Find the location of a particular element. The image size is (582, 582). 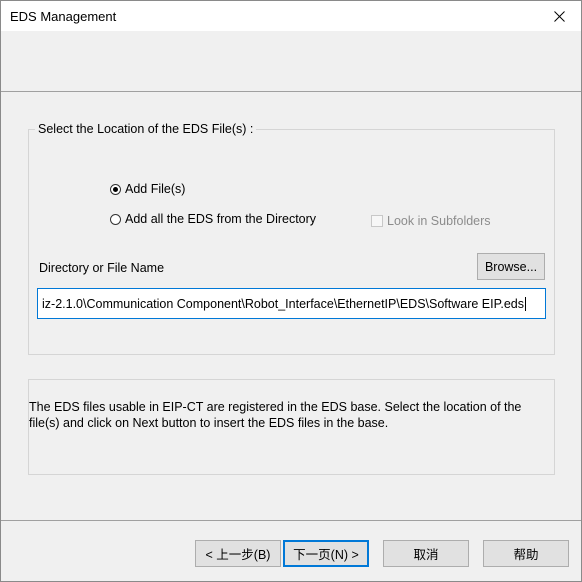

footer-separator is located at coordinates (291, 520).